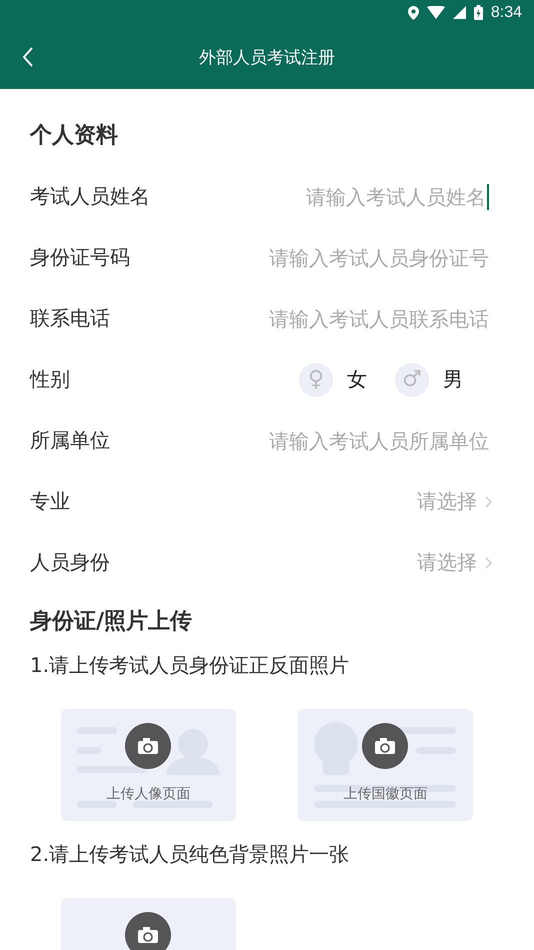 The image size is (534, 950). What do you see at coordinates (70, 440) in the screenshot?
I see `field-label: 所属单位` at bounding box center [70, 440].